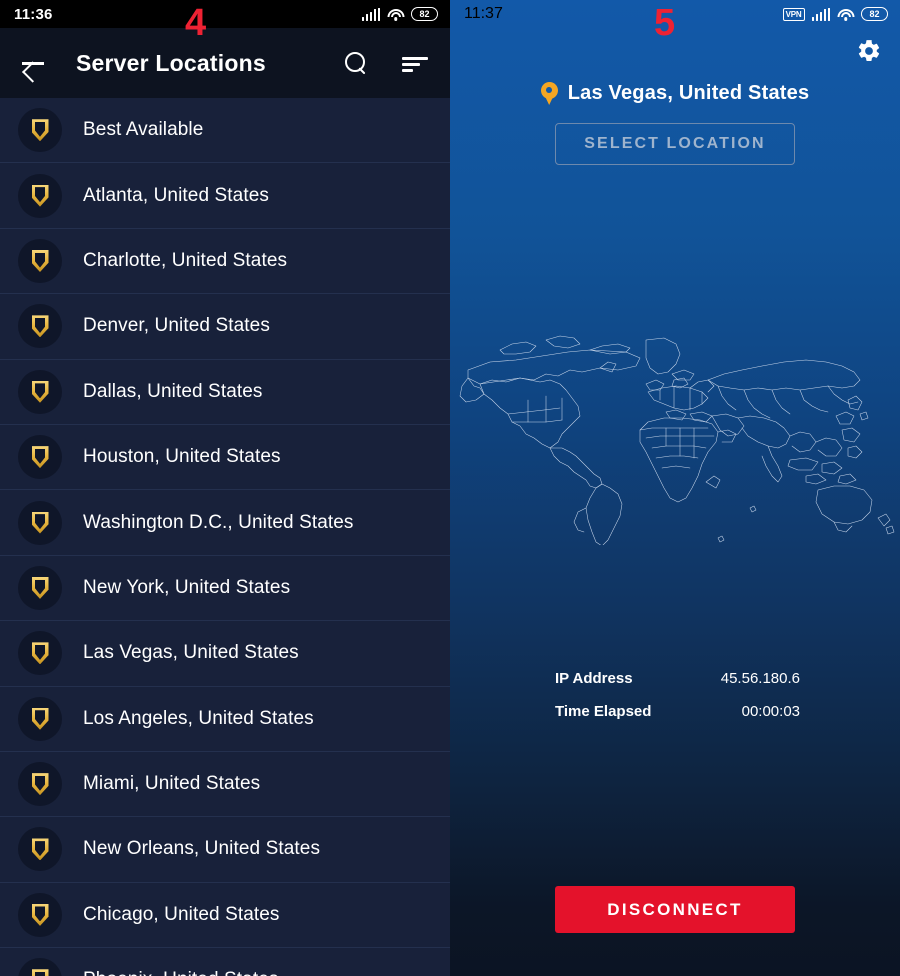 The image size is (900, 976). What do you see at coordinates (386, 63) in the screenshot?
I see `app-bar-actions` at bounding box center [386, 63].